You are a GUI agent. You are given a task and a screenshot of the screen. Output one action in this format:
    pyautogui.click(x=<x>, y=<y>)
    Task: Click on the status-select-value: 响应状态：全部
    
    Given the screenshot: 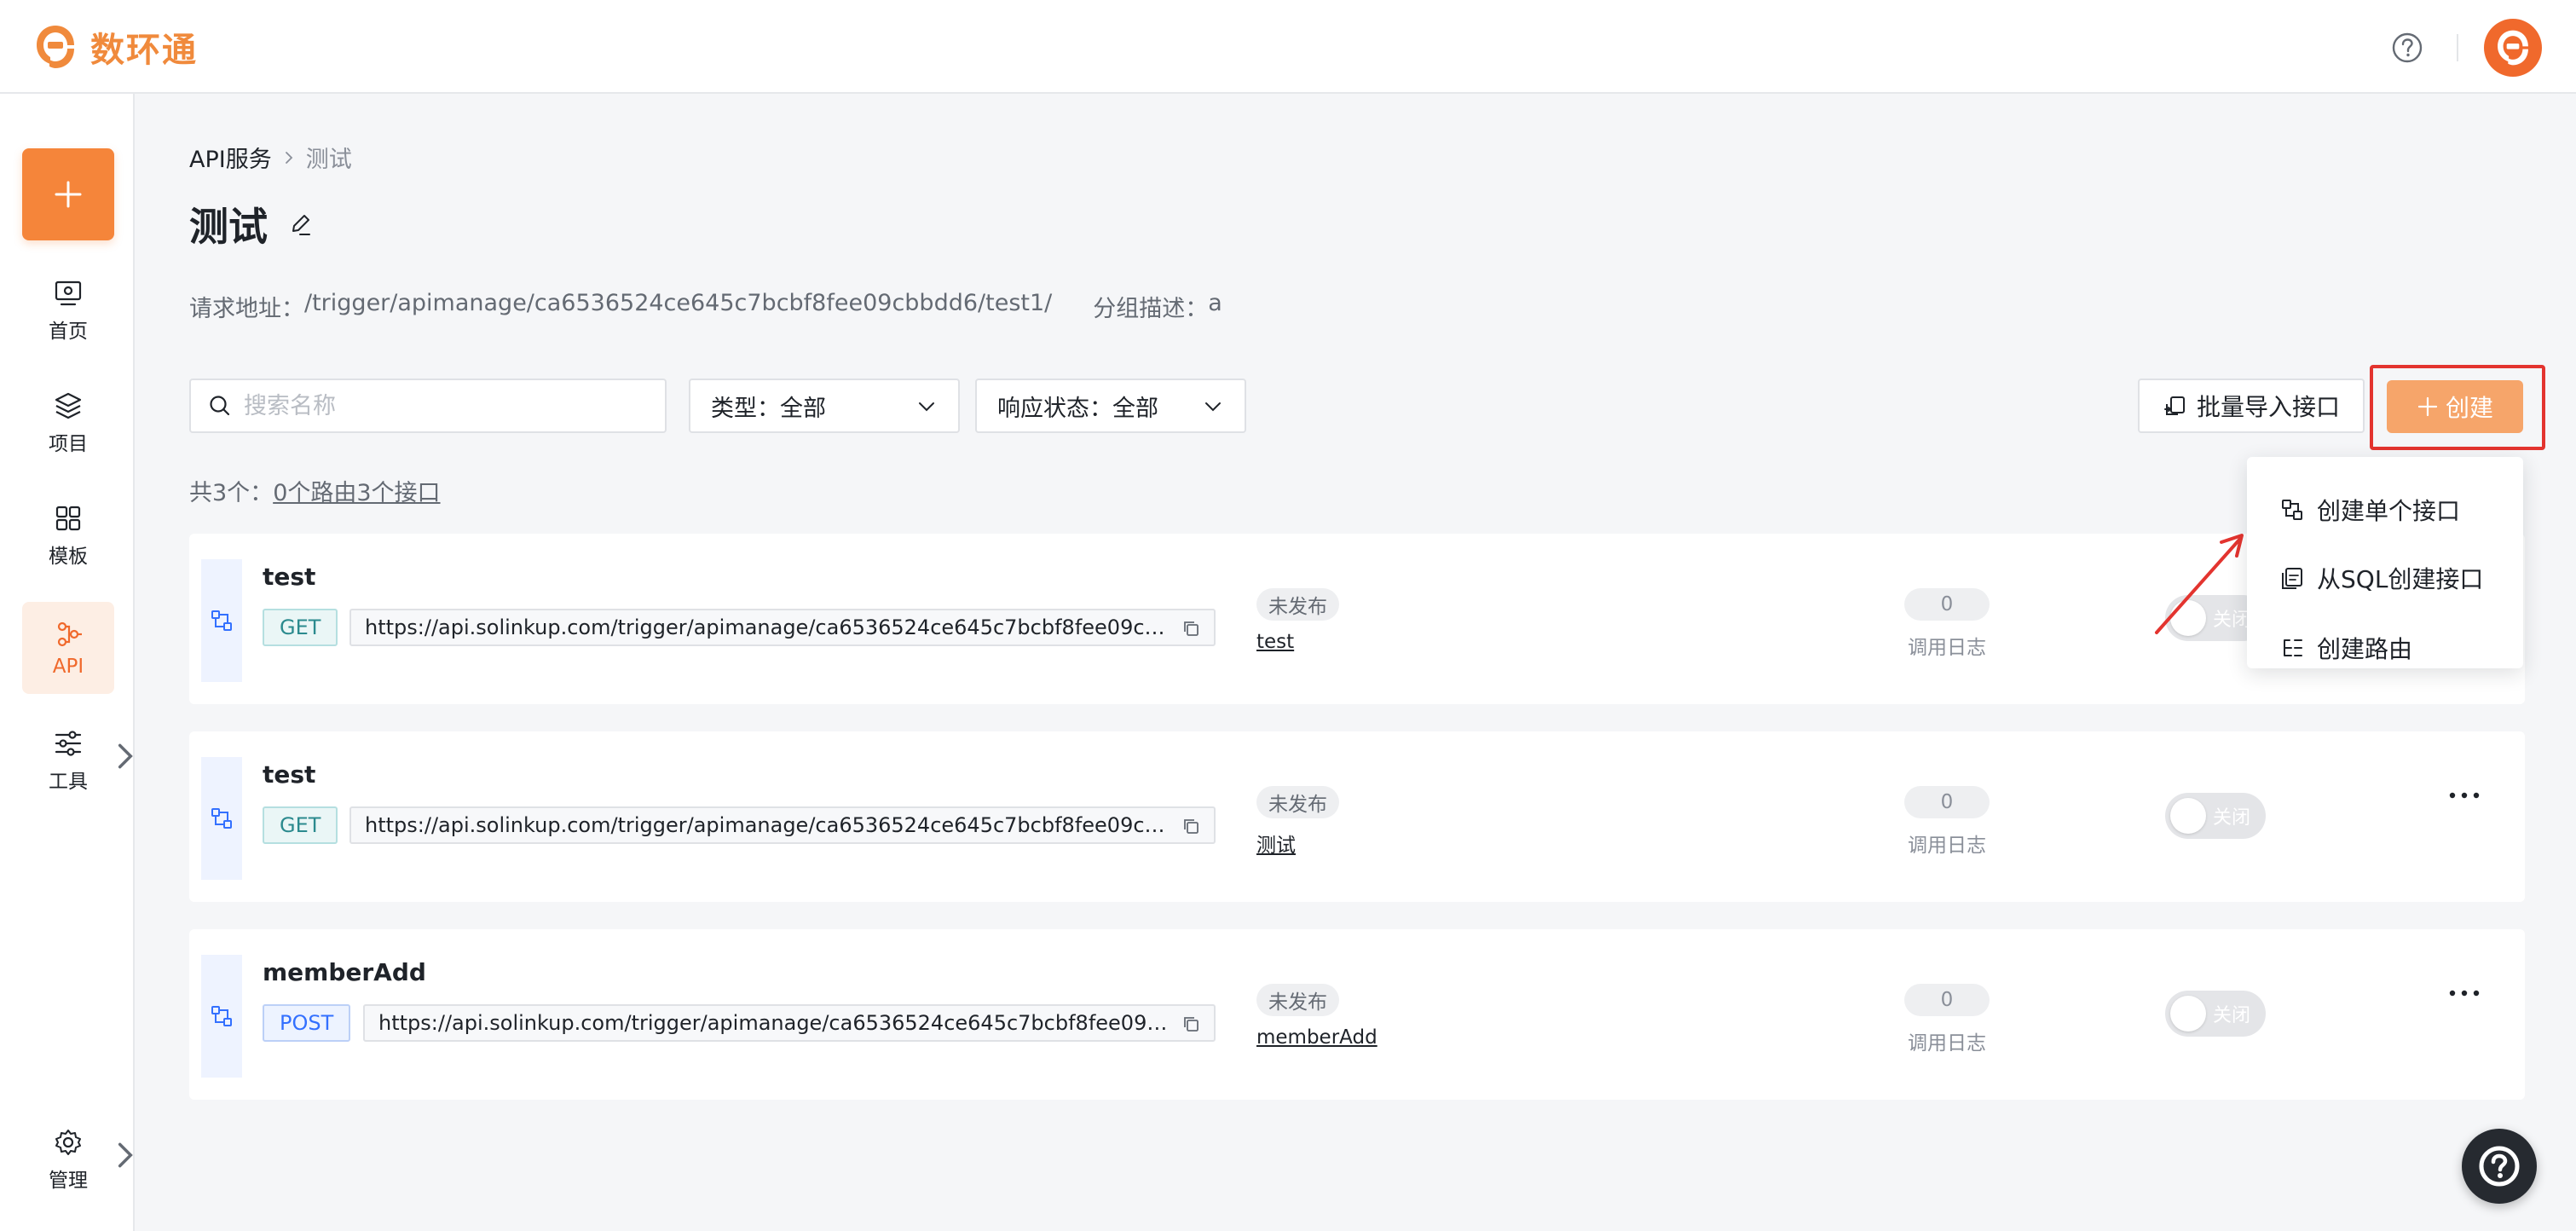 What is the action you would take?
    pyautogui.click(x=1077, y=408)
    